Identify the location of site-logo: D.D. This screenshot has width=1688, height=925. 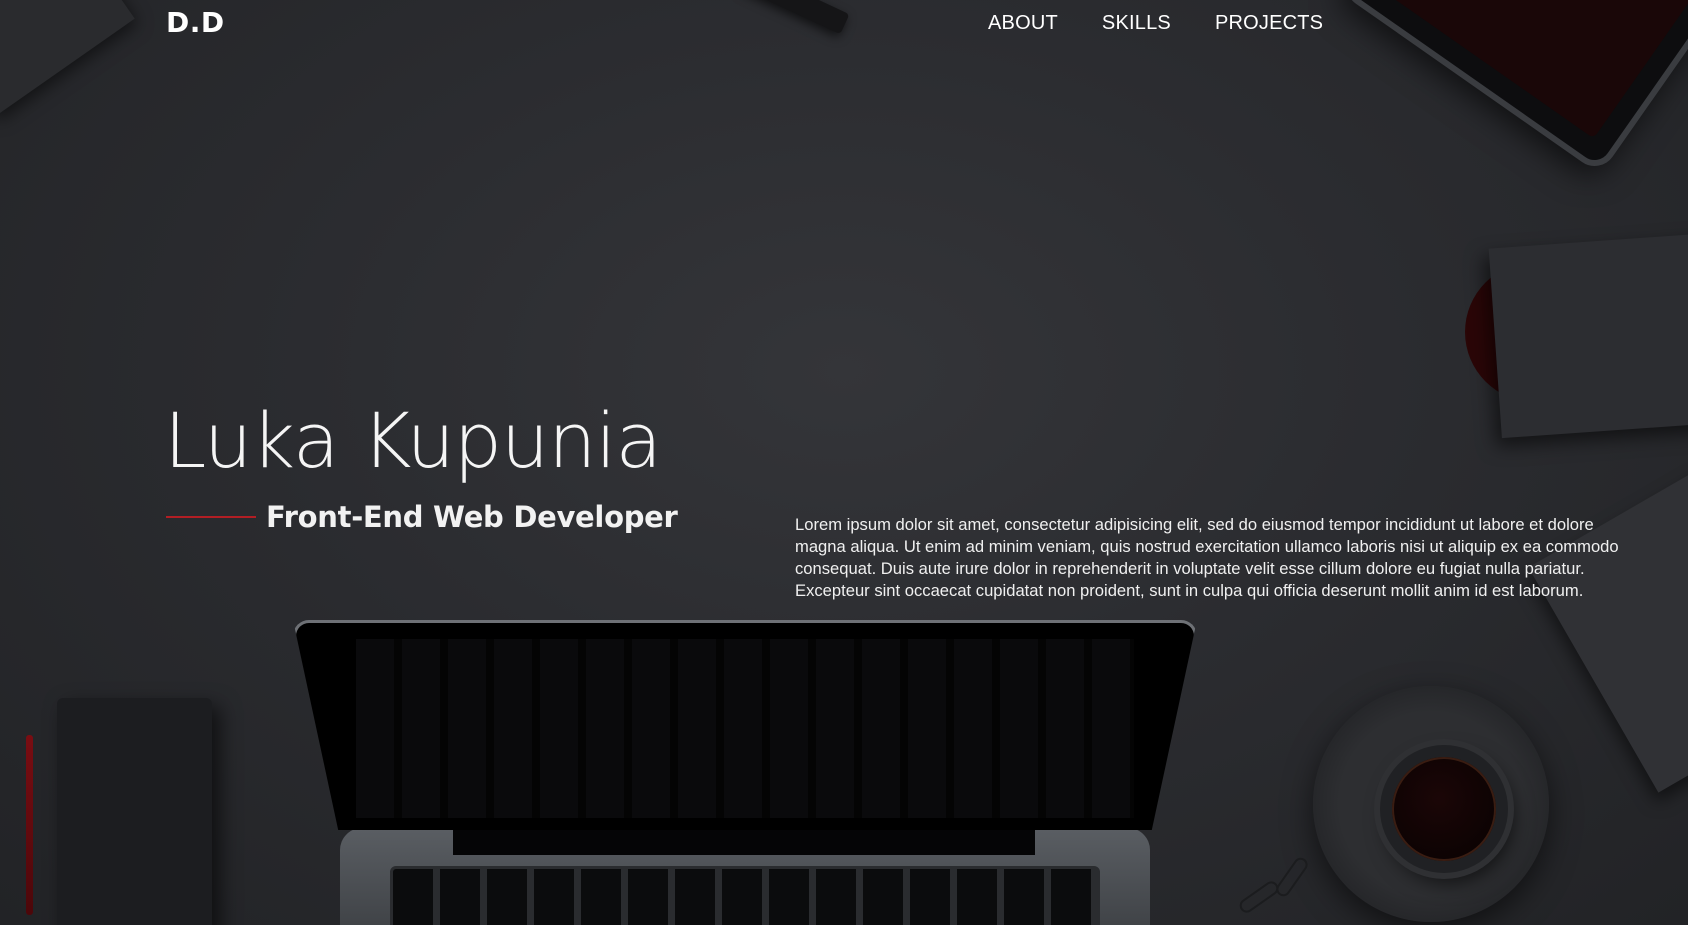
(195, 22).